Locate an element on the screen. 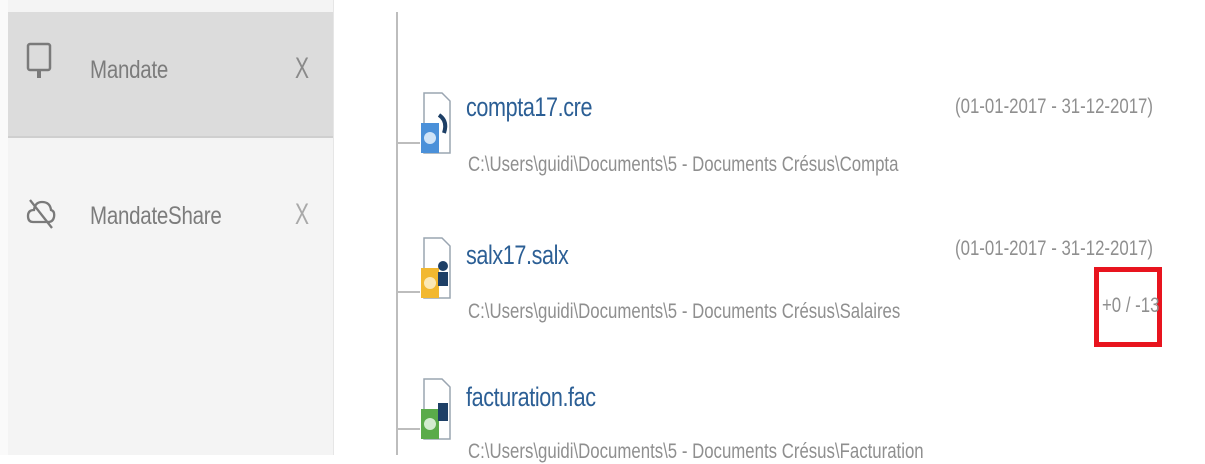 This screenshot has height=464, width=1205. sidebar-item-label: MandateShare is located at coordinates (156, 216).